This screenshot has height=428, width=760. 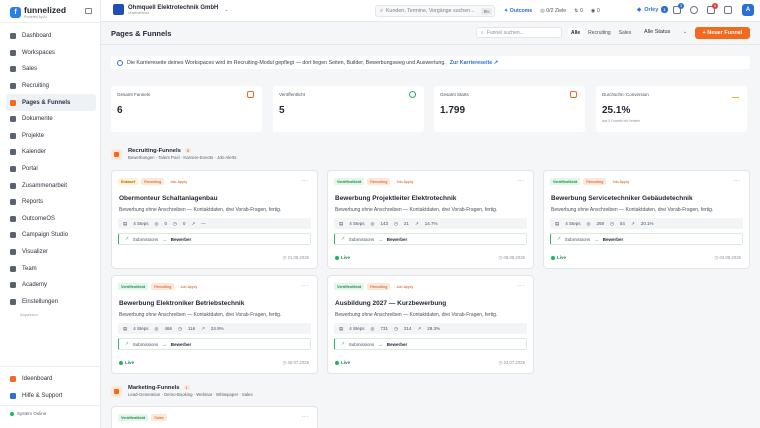 I want to click on sidebar-item-label: Portal, so click(x=30, y=169).